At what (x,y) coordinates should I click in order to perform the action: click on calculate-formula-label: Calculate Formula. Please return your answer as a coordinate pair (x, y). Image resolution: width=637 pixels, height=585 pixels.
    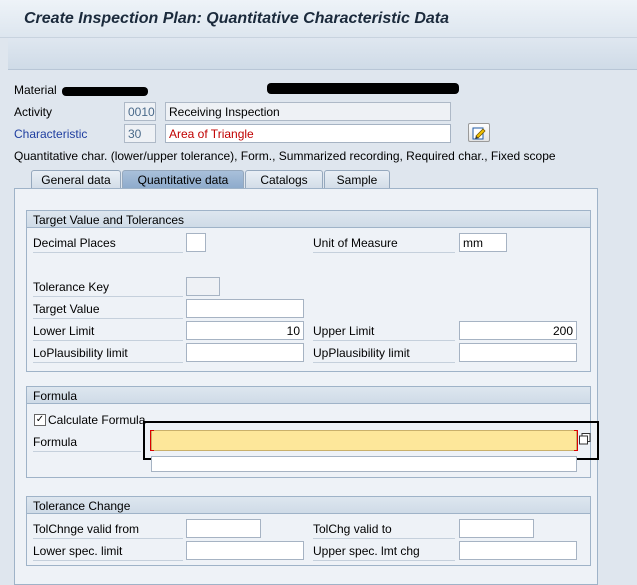
    Looking at the image, I should click on (97, 420).